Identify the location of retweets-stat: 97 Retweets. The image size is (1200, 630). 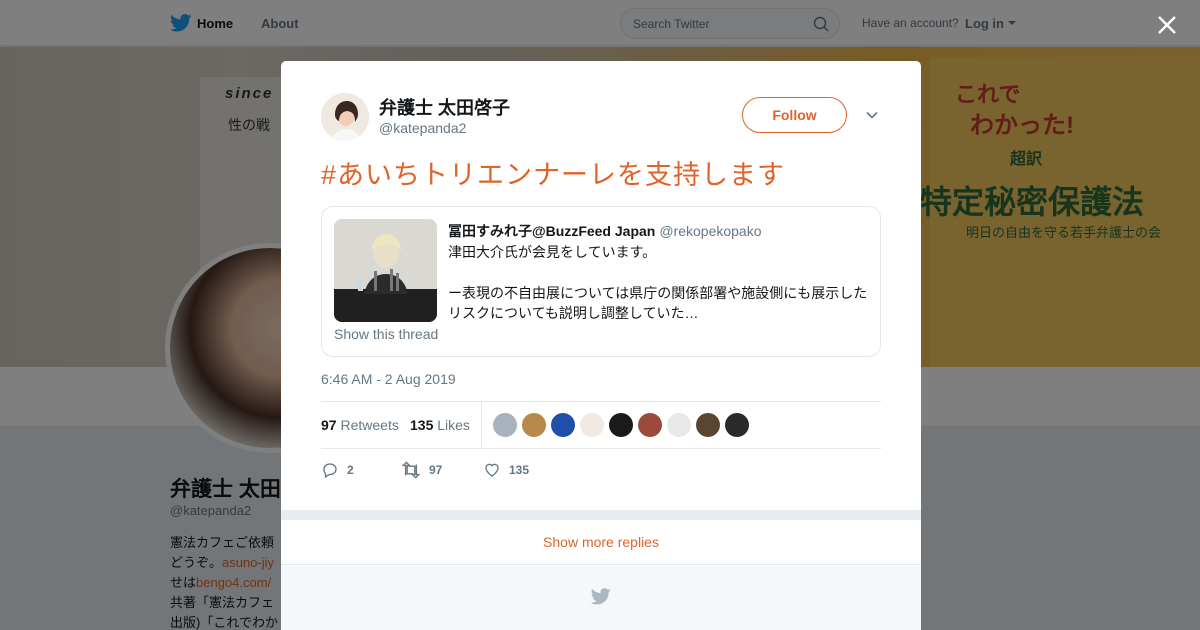
(360, 425).